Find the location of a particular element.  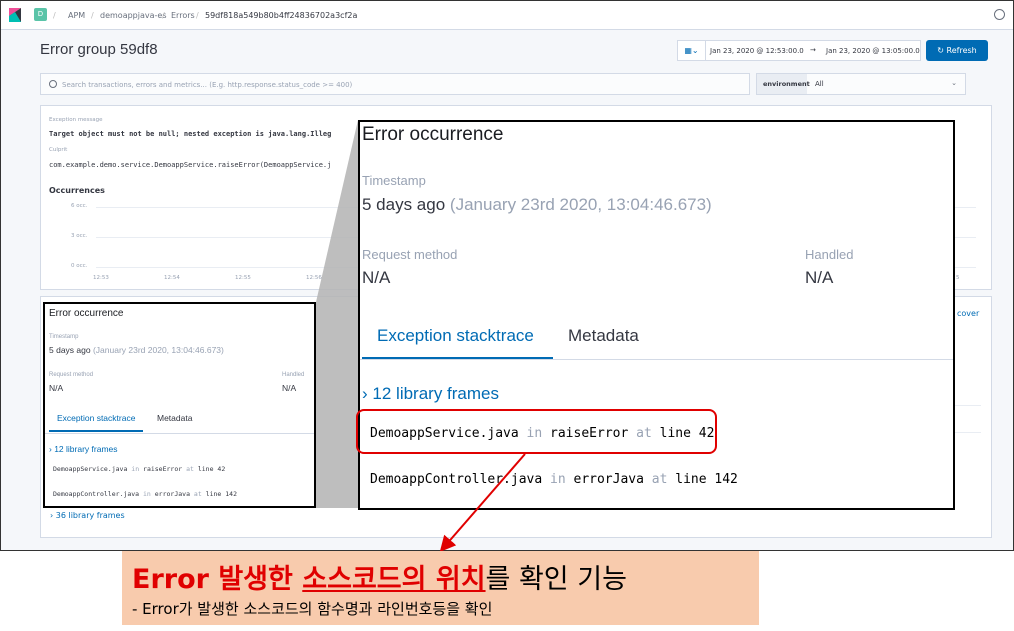

callout-subtitle: - Error가 발생한 소스코드의 함수명과 라인번호등을 확인 is located at coordinates (312, 609).